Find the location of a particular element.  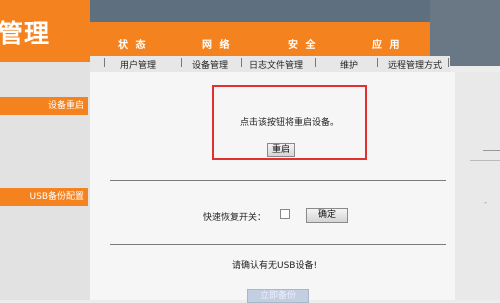

sidebar-label-device-restart: 设备重启 is located at coordinates (44, 106).